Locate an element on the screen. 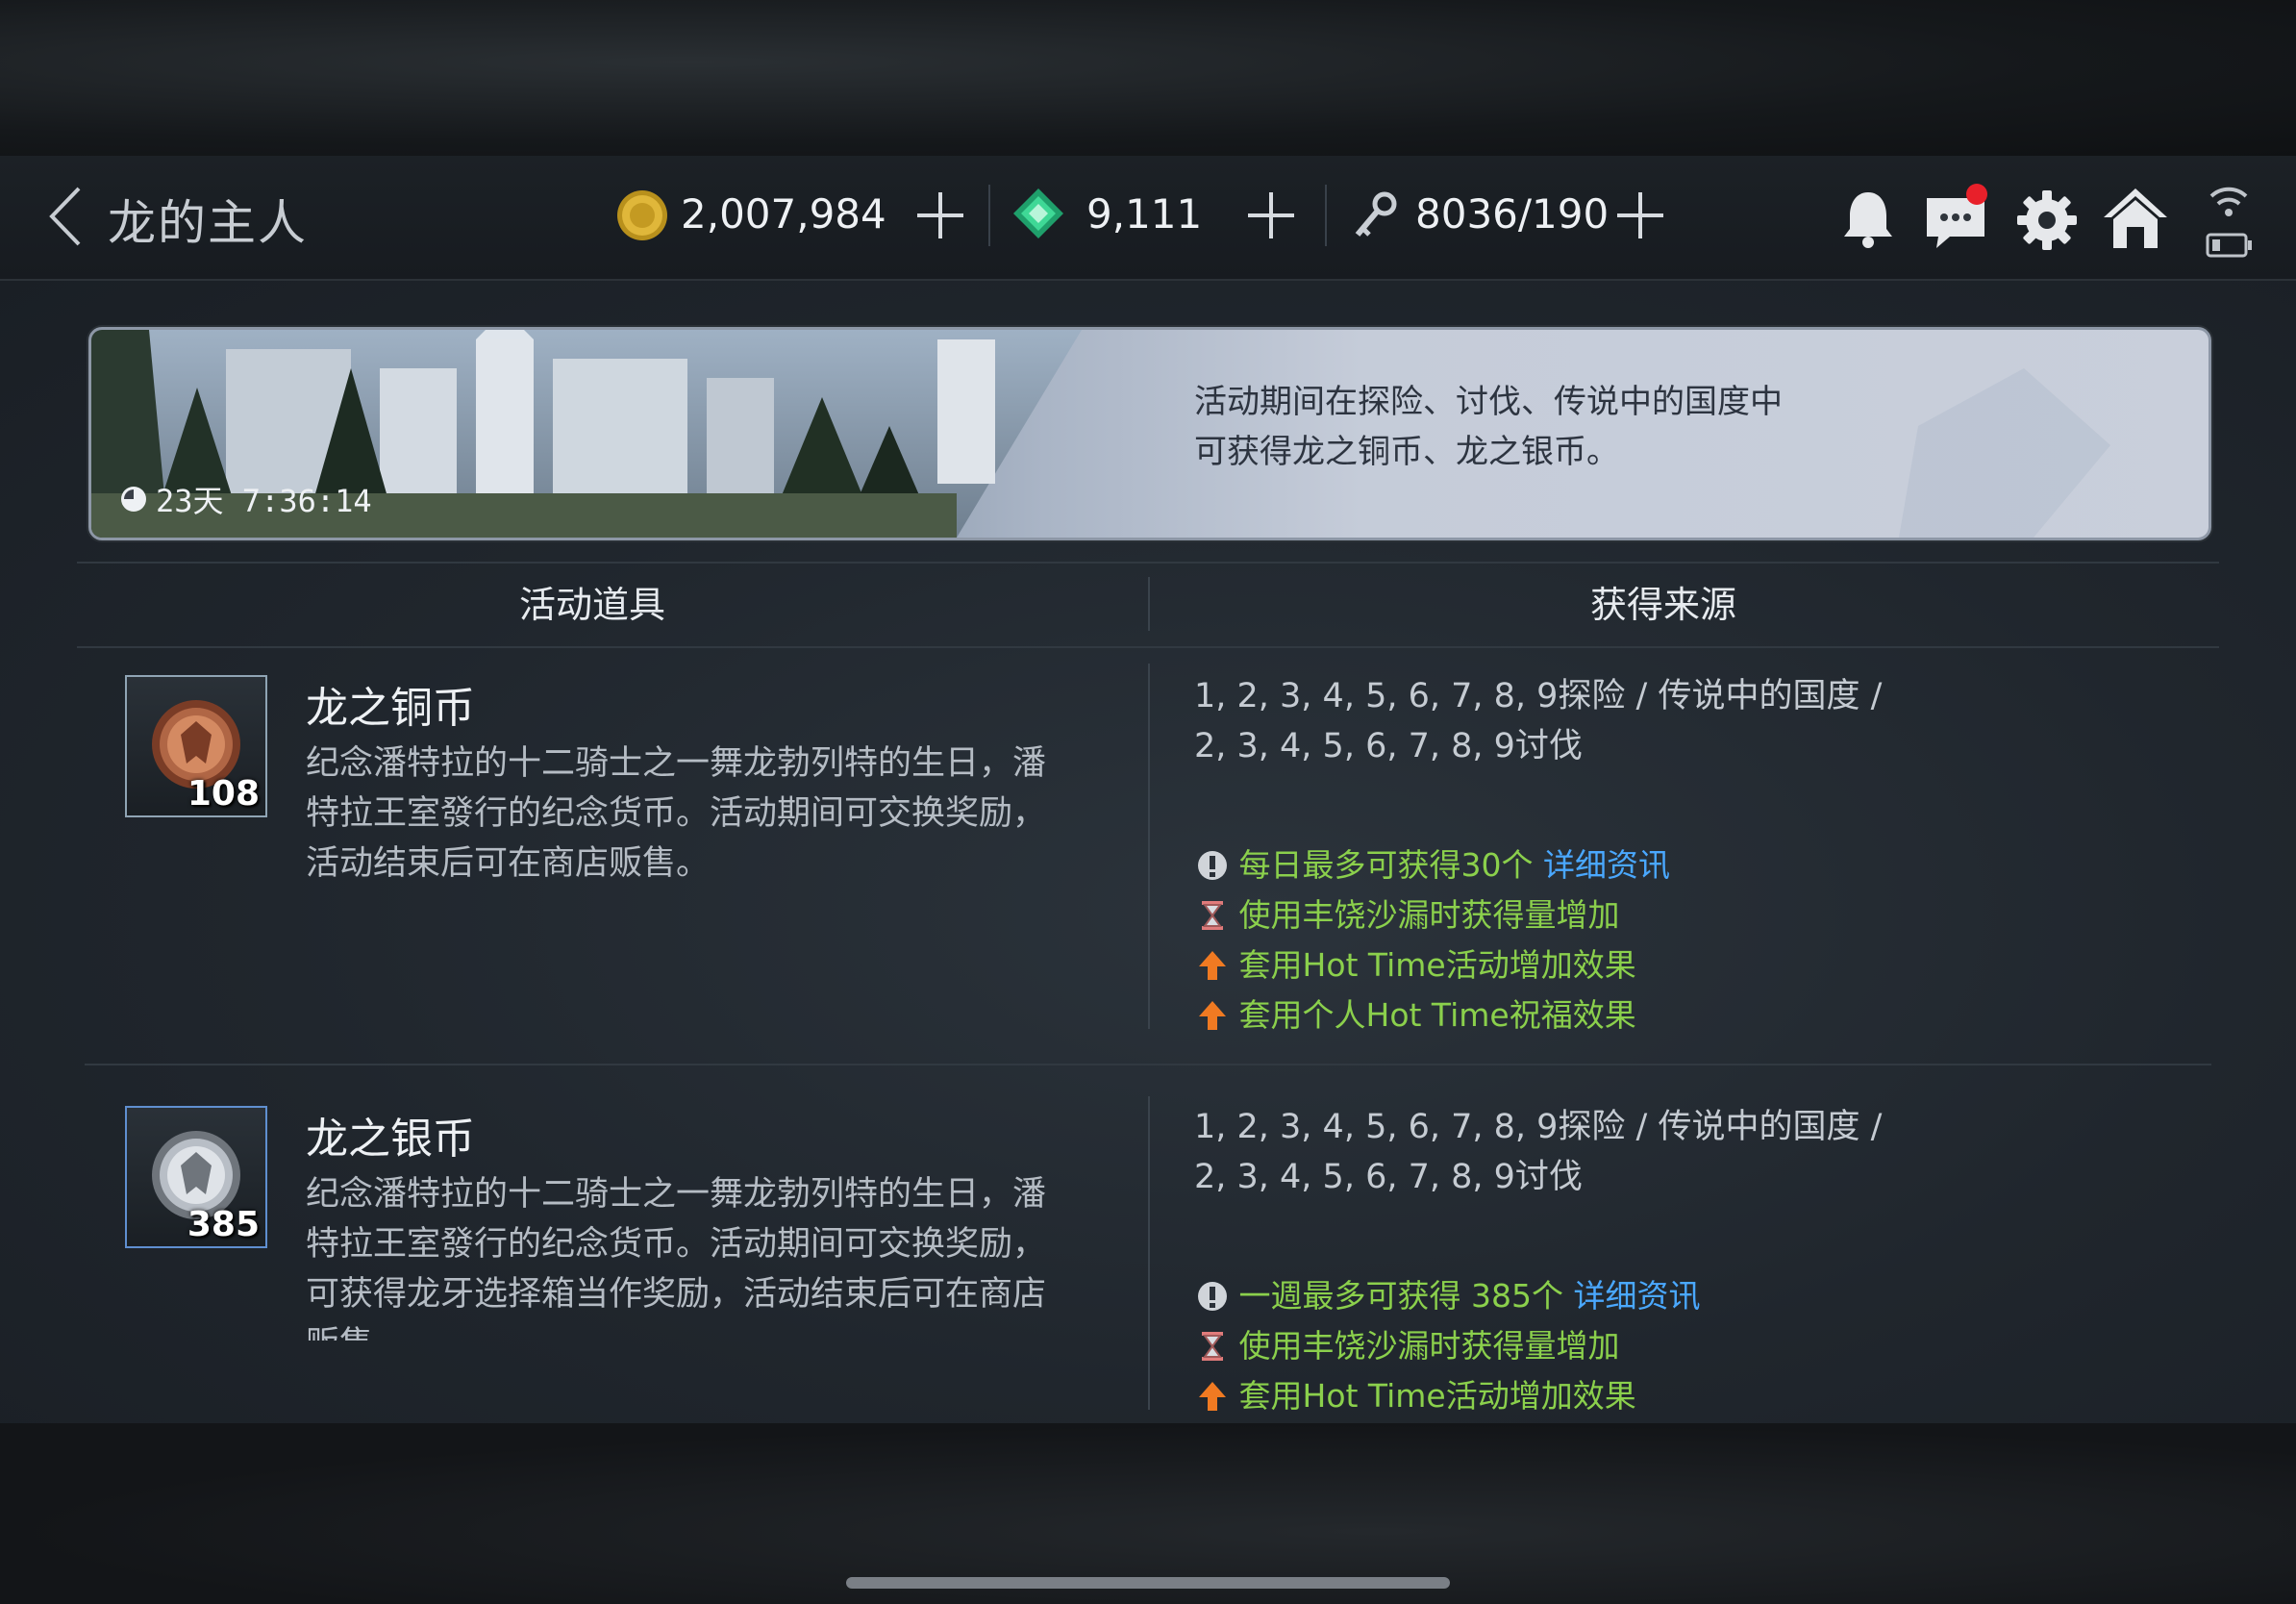 Image resolution: width=2296 pixels, height=1604 pixels. note-text: 套用个人Hot Time祝福效果 is located at coordinates (1437, 1015).